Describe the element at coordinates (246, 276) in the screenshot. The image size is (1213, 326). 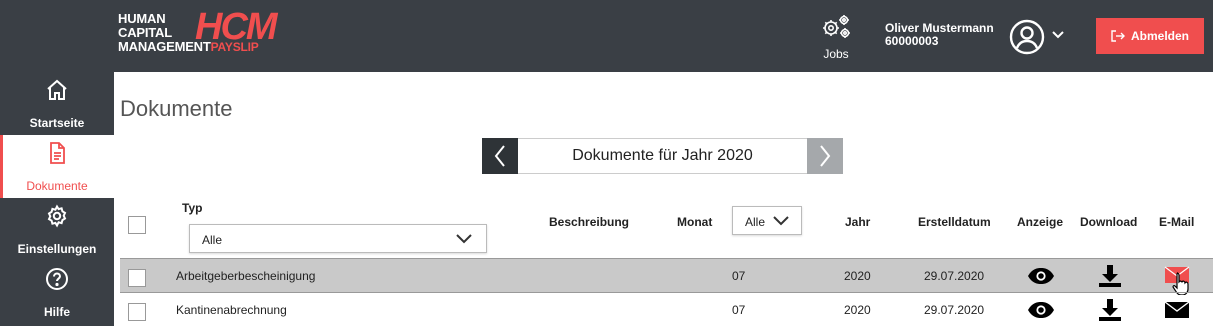
I see `cell-typ: Arbeitgeberbescheinigung` at that location.